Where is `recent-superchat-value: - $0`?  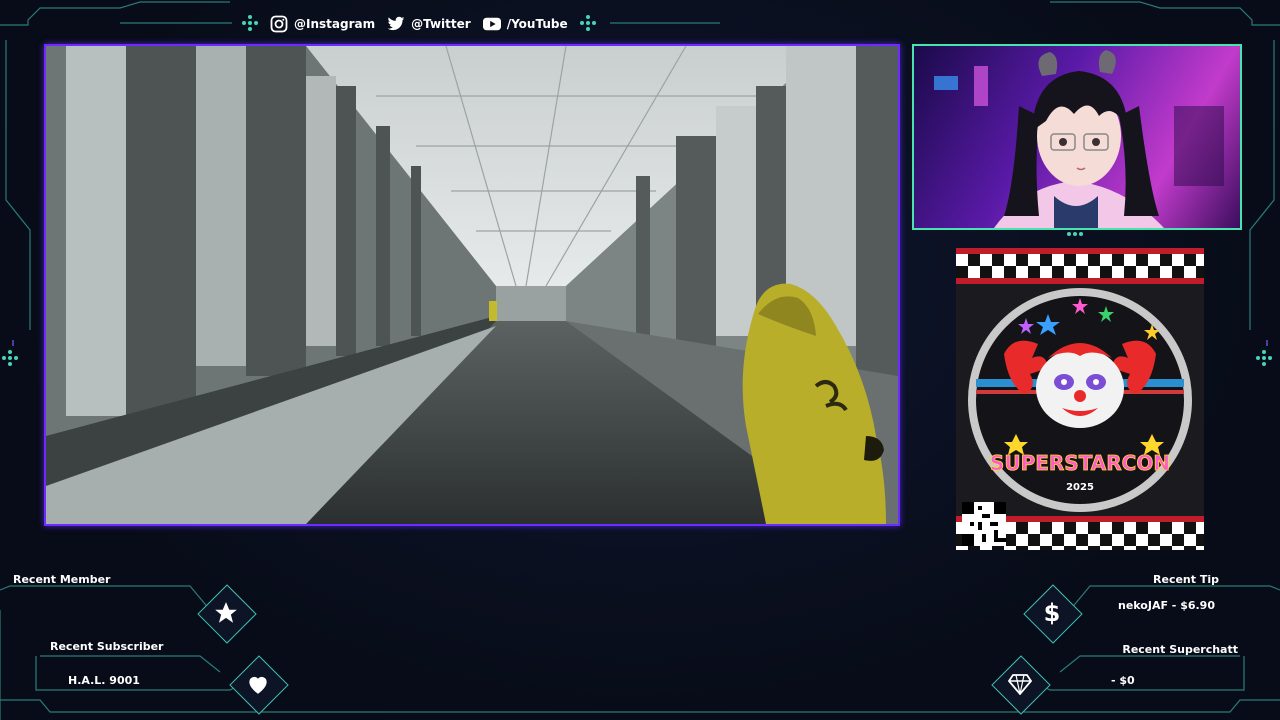 recent-superchat-value: - $0 is located at coordinates (1123, 680).